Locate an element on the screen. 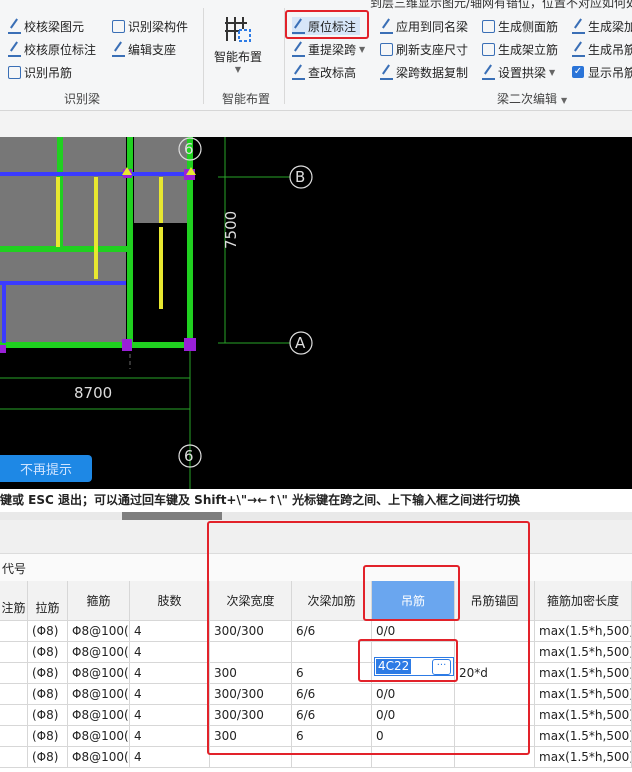 This screenshot has width=632, height=772. column-header: 箍筋加密长度 is located at coordinates (583, 601).